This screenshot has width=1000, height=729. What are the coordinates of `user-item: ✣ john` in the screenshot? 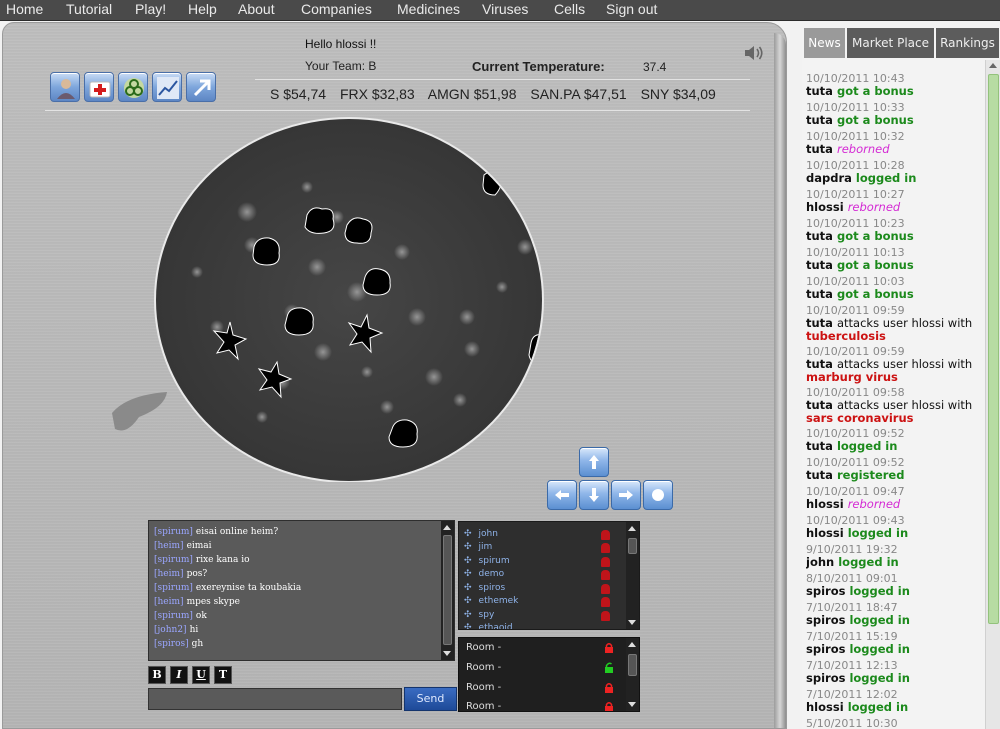 It's located at (481, 534).